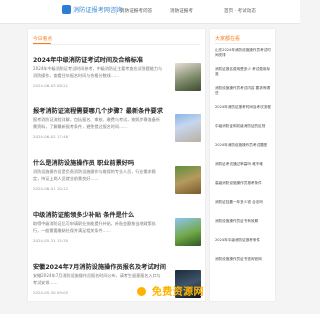 The width and height of the screenshot is (320, 314). I want to click on post-date: 2024-05-31 15:30, so click(51, 240).